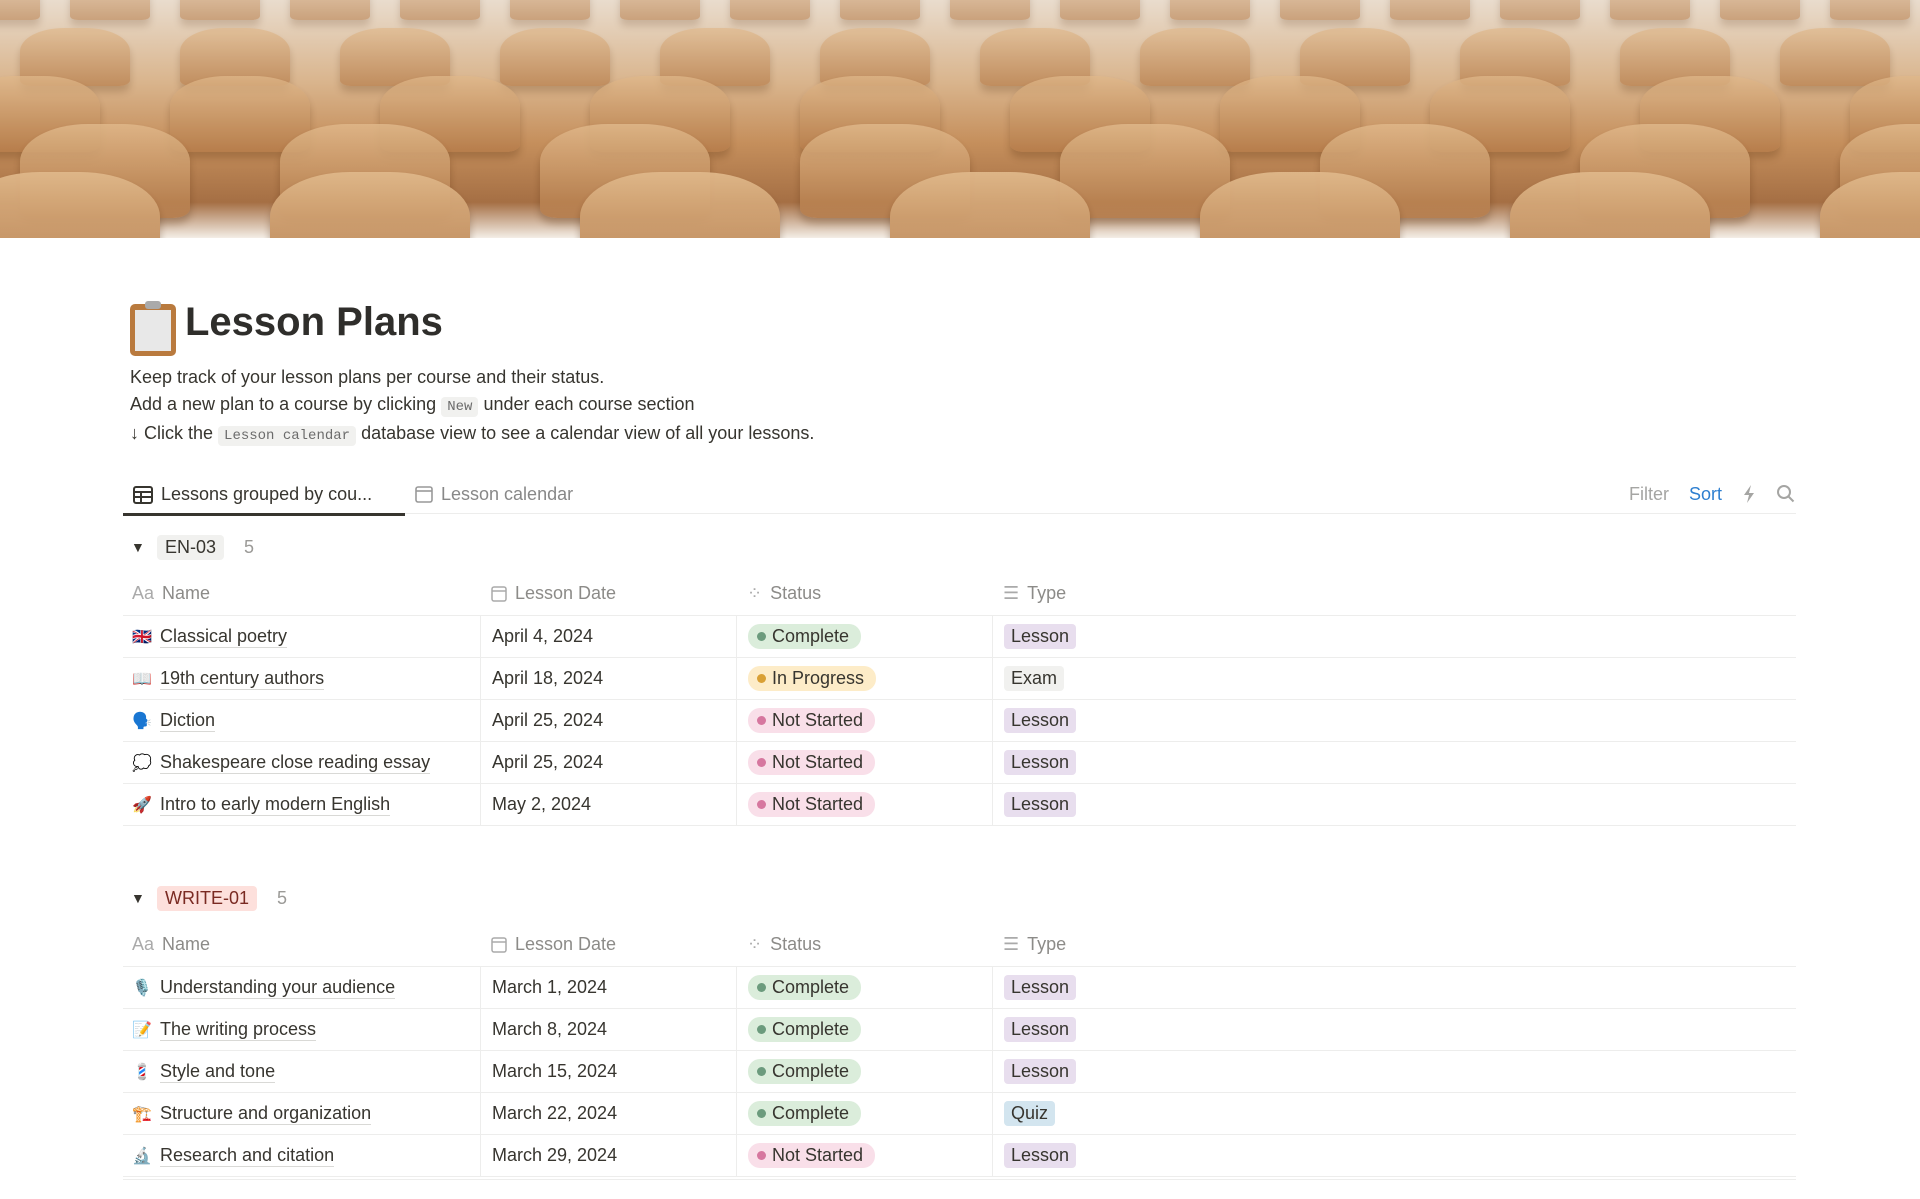 The width and height of the screenshot is (1920, 1199). What do you see at coordinates (1649, 494) in the screenshot?
I see `filter-button: Filter` at bounding box center [1649, 494].